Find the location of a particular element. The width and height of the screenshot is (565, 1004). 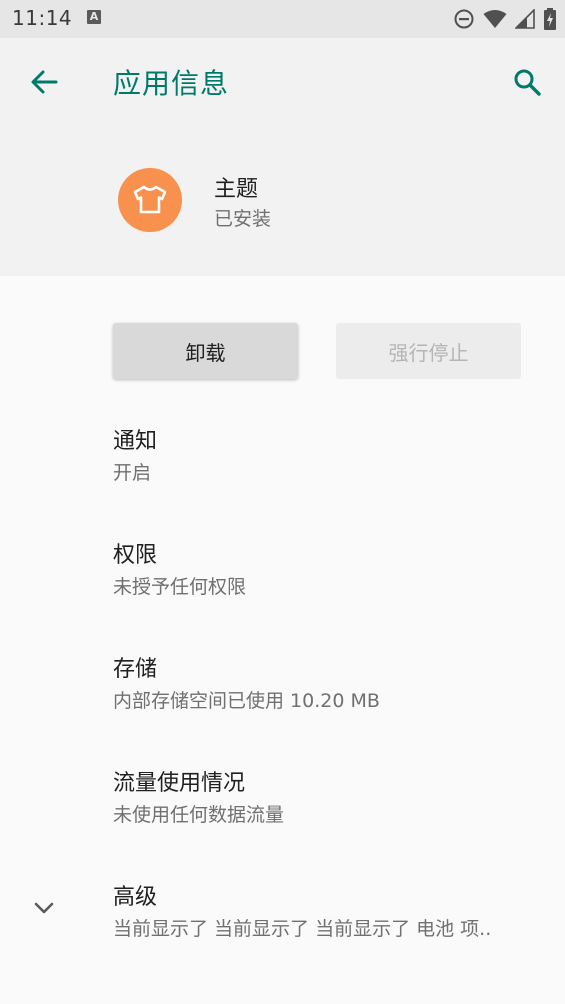

pref-summary: 开启 is located at coordinates (132, 473).